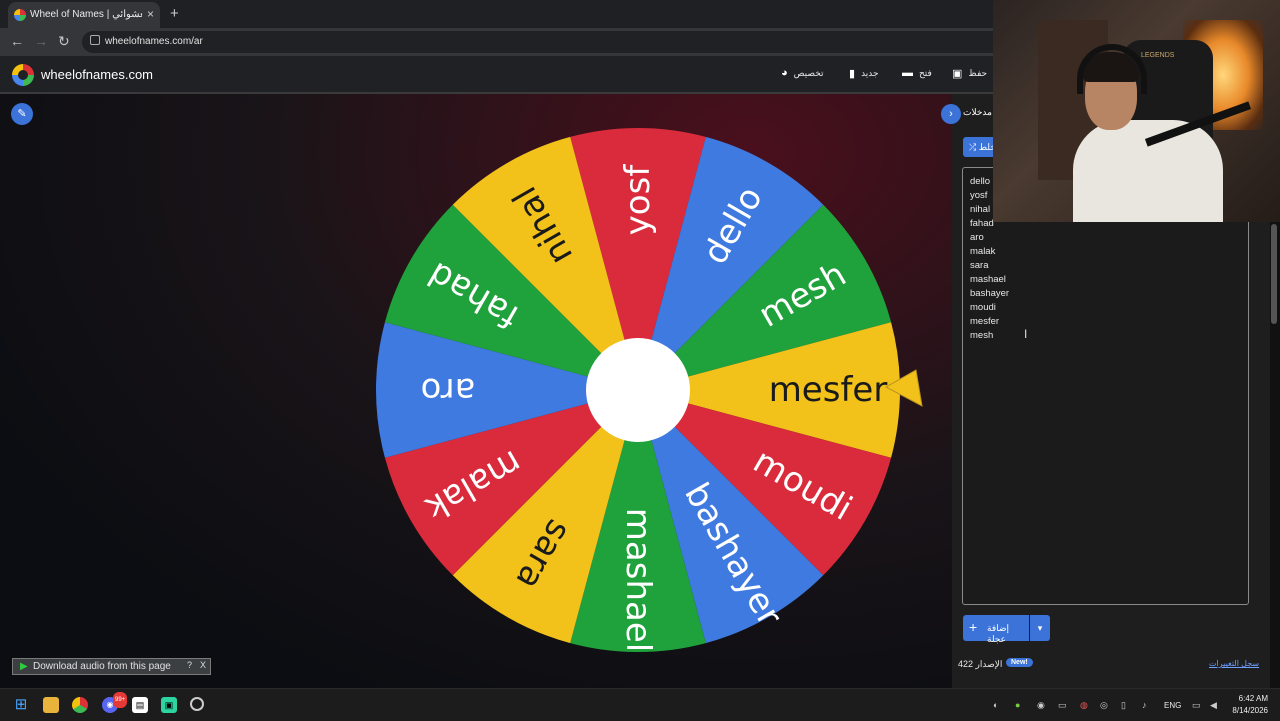  What do you see at coordinates (957, 74) in the screenshot?
I see `save-icon: ▣` at bounding box center [957, 74].